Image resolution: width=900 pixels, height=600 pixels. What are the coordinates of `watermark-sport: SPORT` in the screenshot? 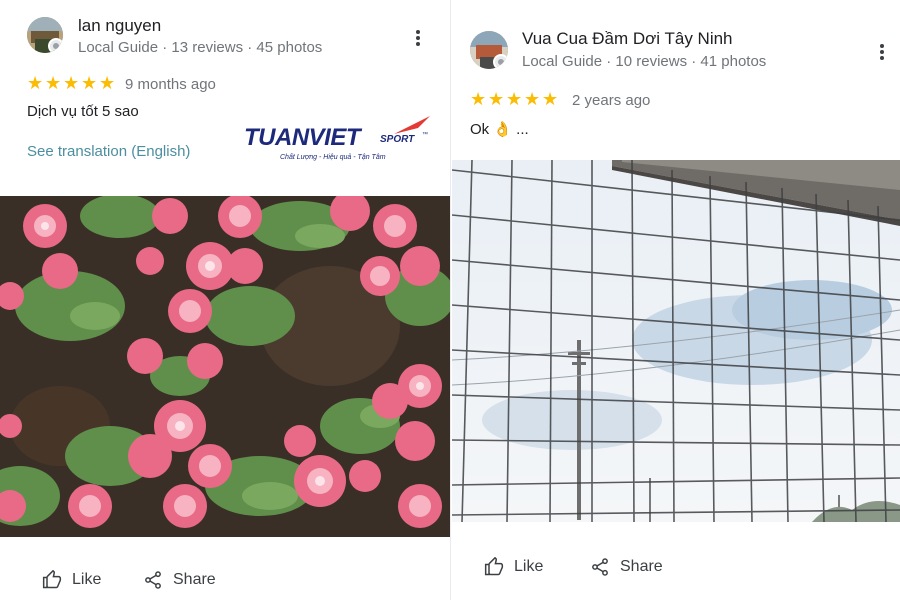 It's located at (397, 139).